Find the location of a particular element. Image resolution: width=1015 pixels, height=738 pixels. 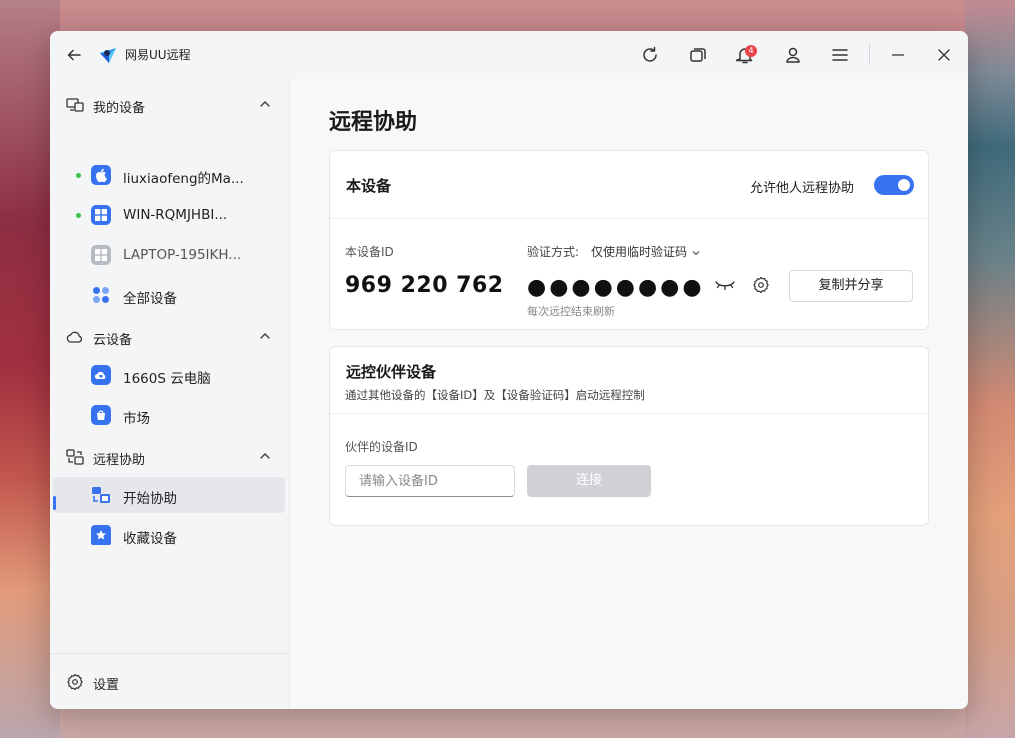

account-button is located at coordinates (793, 55).